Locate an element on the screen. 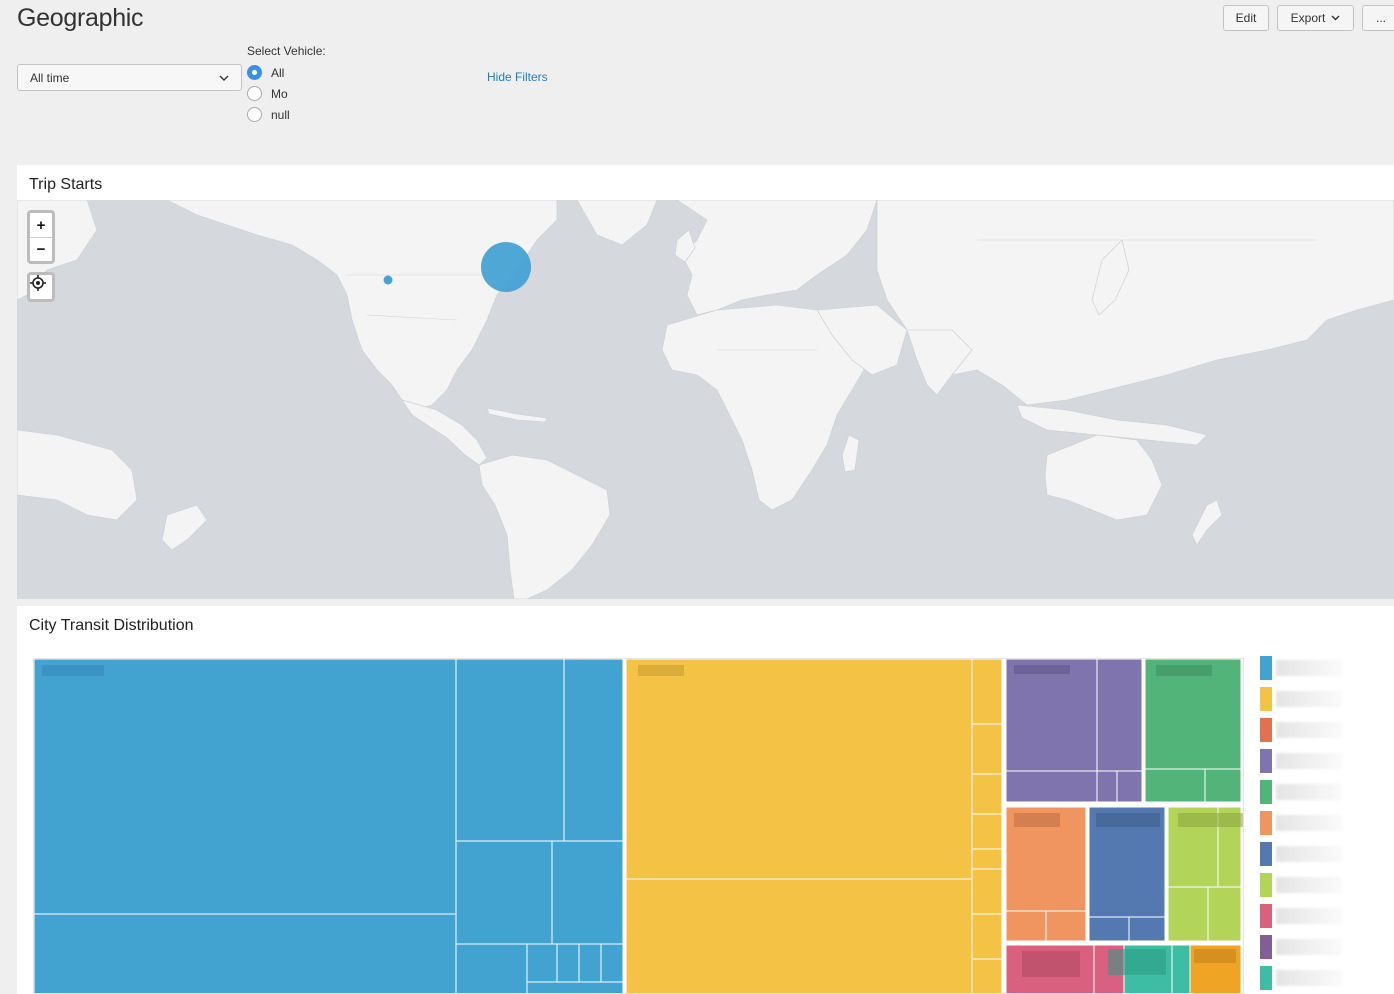 This screenshot has height=994, width=1394. export-button: Export is located at coordinates (1315, 18).